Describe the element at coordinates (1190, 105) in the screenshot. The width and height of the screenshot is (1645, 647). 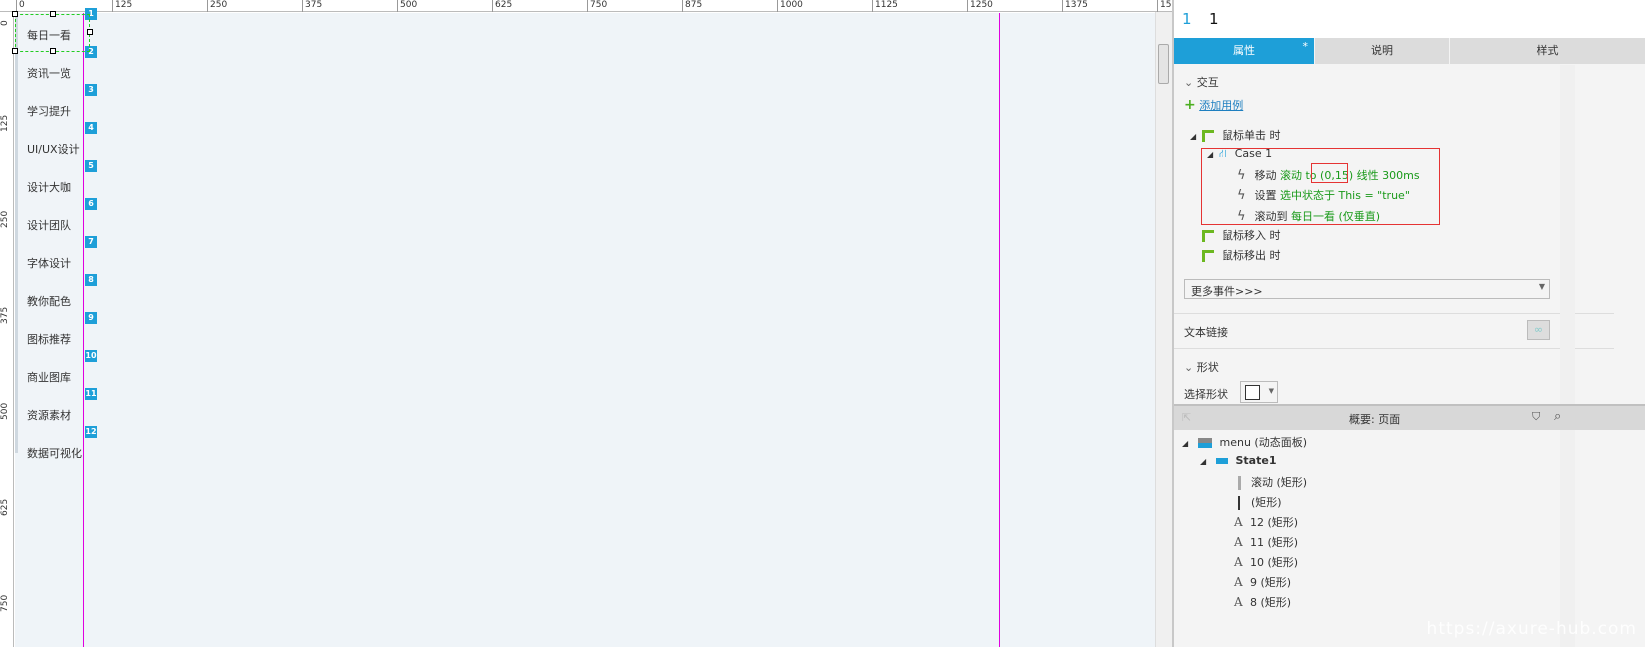
I see `plus-icon: +` at that location.